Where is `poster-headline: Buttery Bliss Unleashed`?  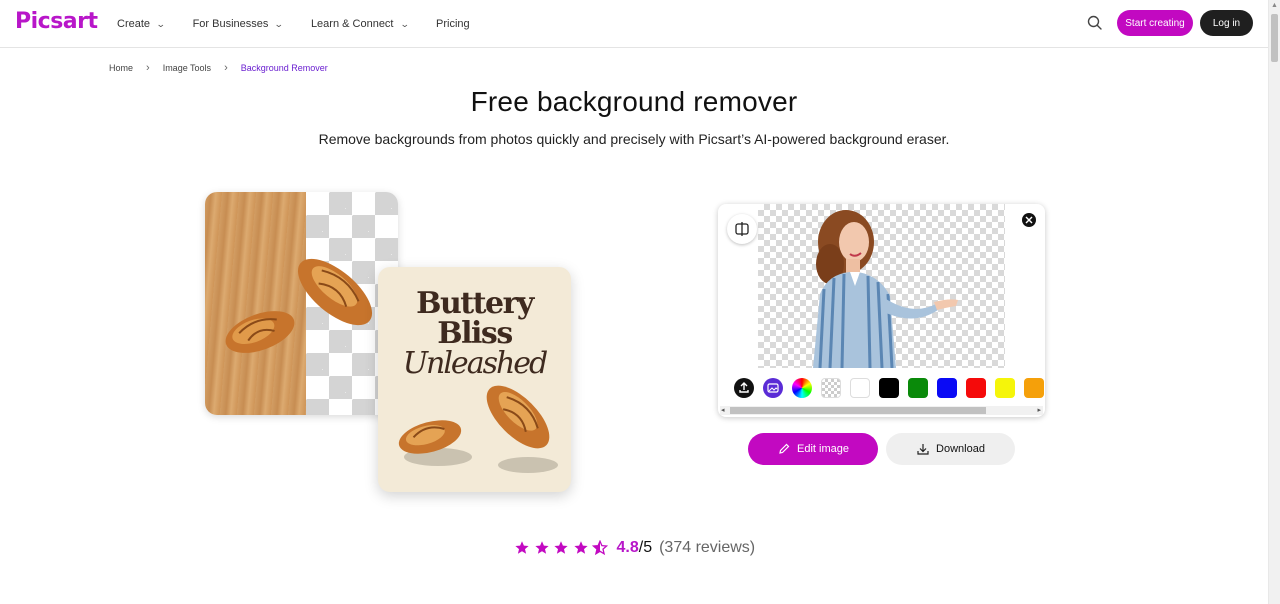 poster-headline: Buttery Bliss Unleashed is located at coordinates (474, 334).